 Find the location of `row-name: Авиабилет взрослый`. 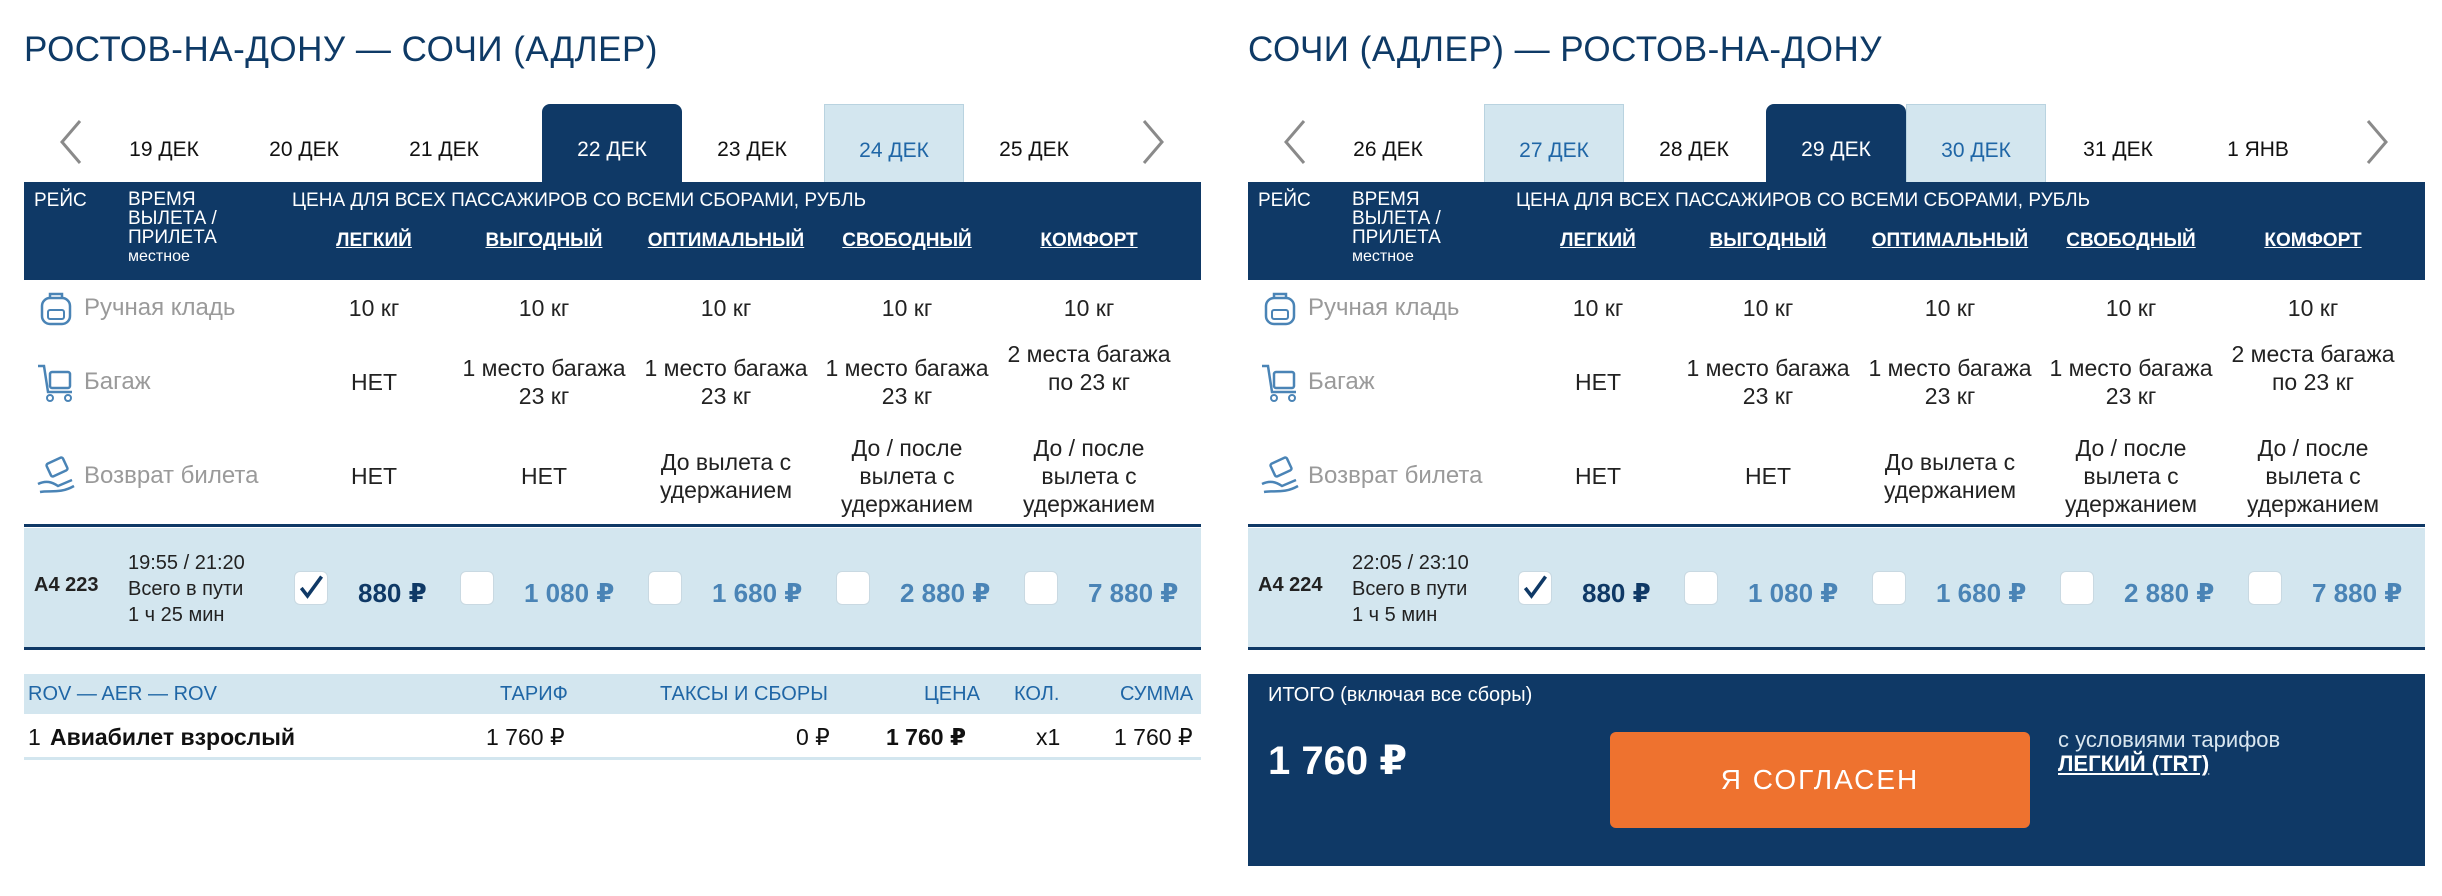

row-name: Авиабилет взрослый is located at coordinates (173, 737).